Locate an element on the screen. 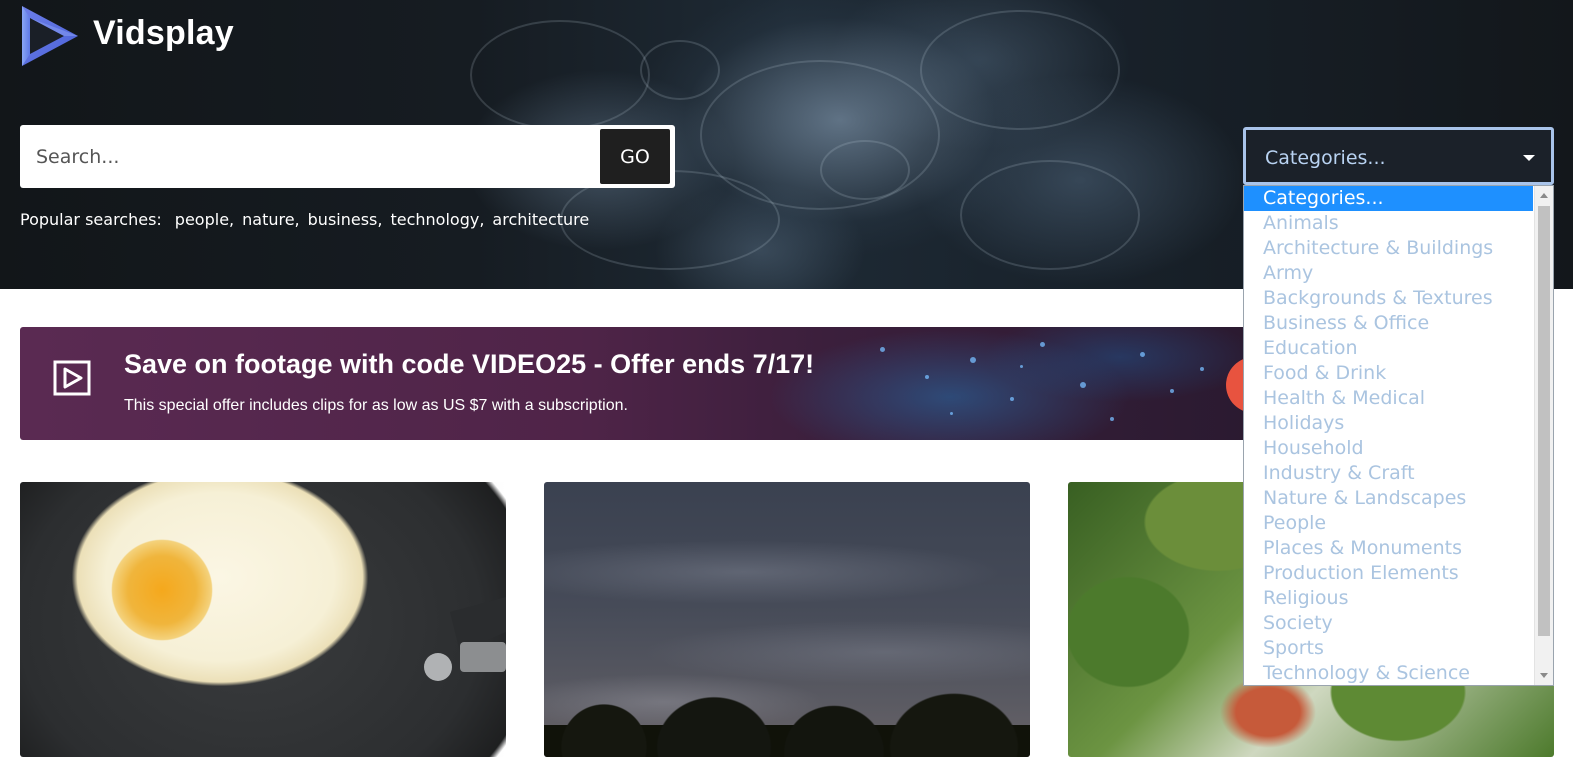  category-option-technology: Technology & Science is located at coordinates (1388, 673).